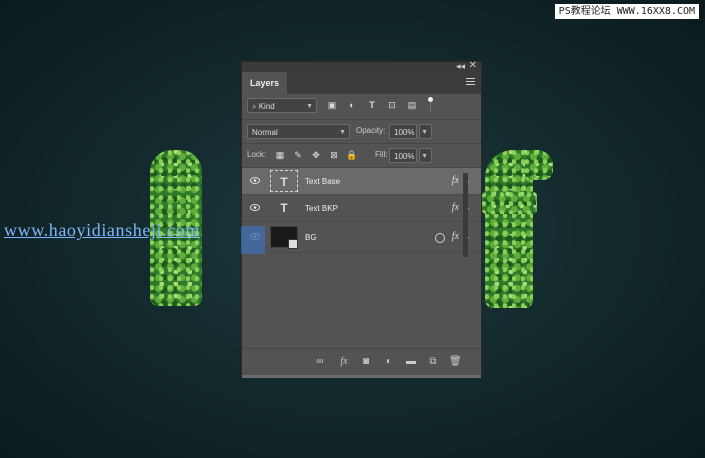 The width and height of the screenshot is (705, 458). I want to click on fill-label: Fill:, so click(381, 154).